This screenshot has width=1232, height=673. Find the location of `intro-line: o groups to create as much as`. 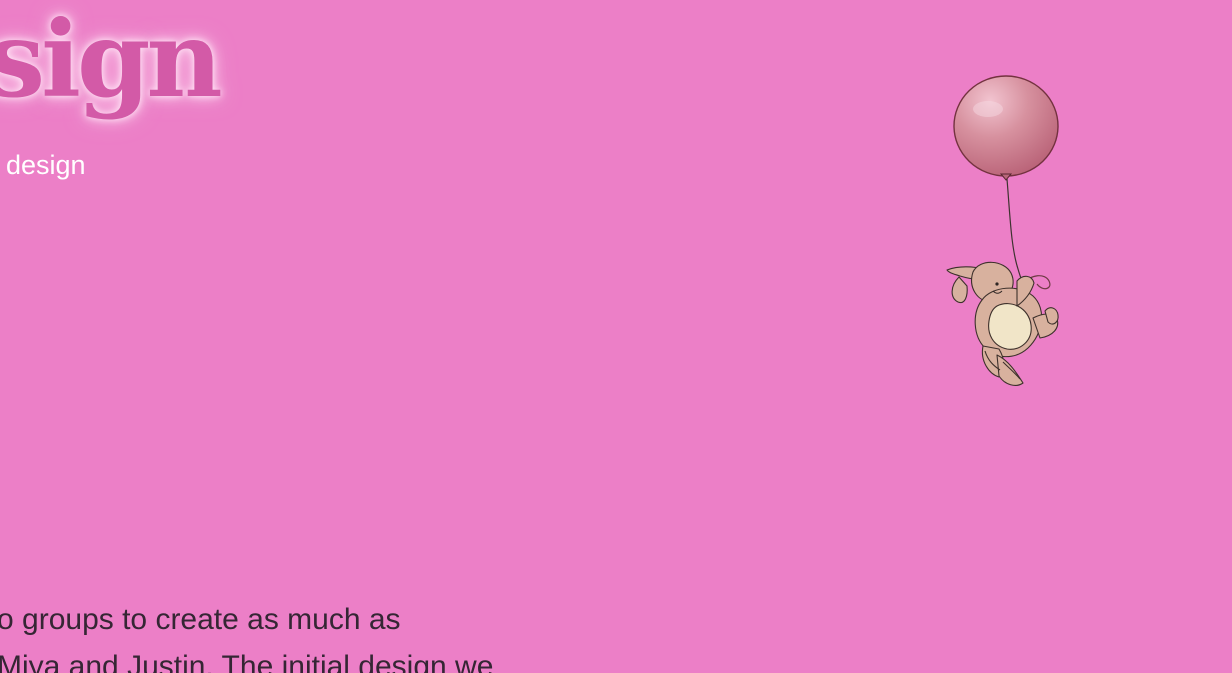

intro-line: o groups to create as much as is located at coordinates (200, 619).